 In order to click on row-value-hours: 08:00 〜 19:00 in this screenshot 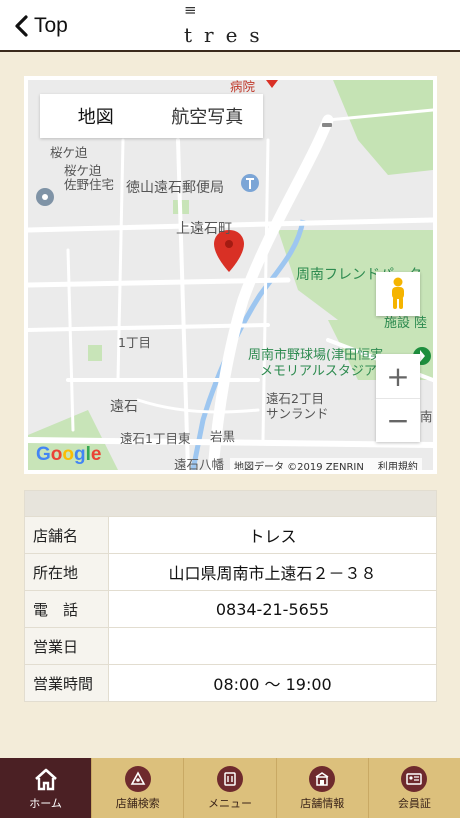, I will do `click(272, 684)`.